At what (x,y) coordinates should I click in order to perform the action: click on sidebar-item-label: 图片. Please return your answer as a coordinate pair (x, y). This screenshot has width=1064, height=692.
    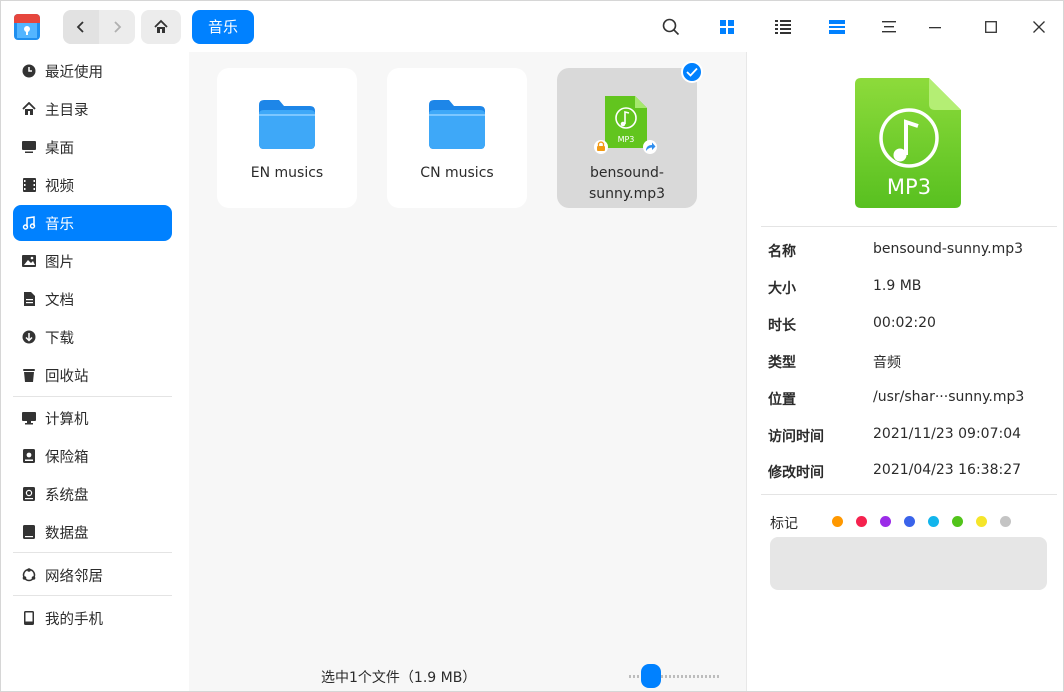
    Looking at the image, I should click on (59, 262).